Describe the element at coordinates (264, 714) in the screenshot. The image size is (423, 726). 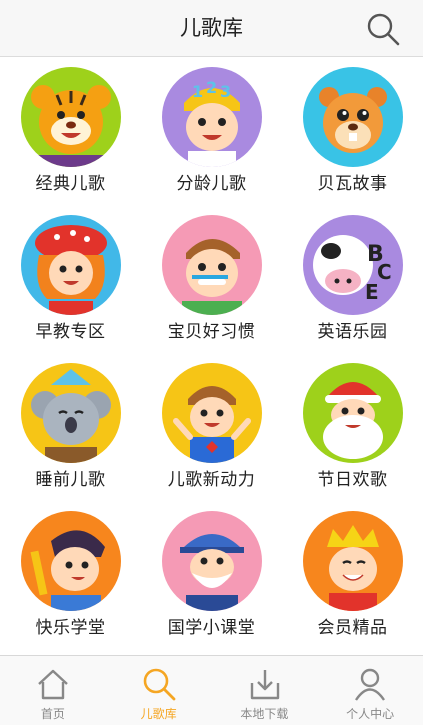
I see `tab-label: 本地下载` at that location.